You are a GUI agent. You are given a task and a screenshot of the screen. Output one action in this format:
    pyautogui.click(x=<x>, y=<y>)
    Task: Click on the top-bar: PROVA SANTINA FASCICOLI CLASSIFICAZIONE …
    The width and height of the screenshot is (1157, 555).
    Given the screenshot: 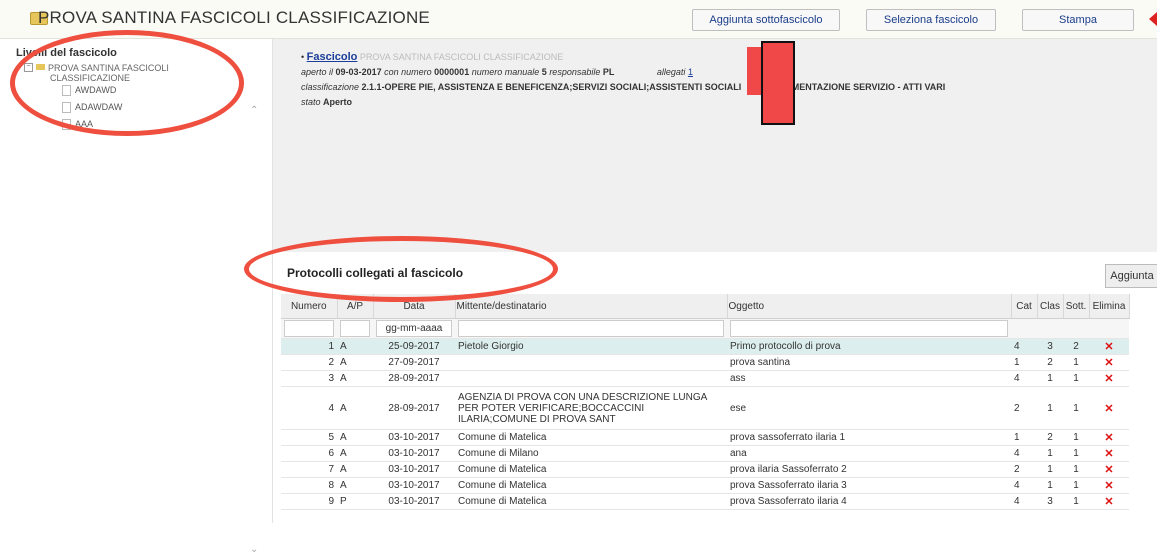 What is the action you would take?
    pyautogui.click(x=578, y=19)
    